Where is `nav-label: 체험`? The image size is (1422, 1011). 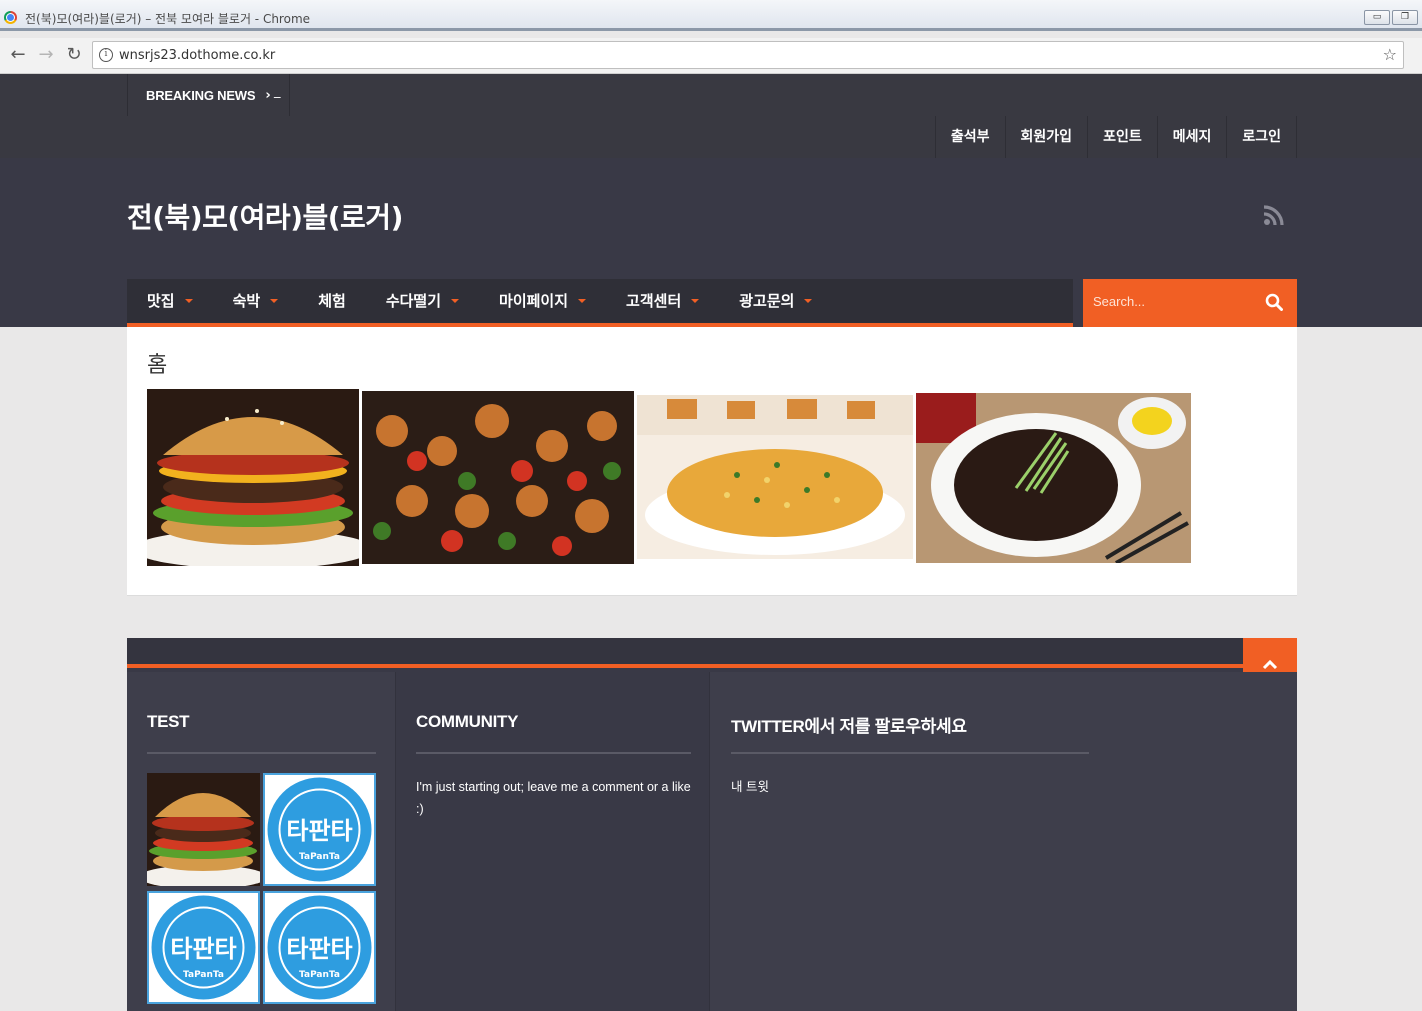
nav-label: 체험 is located at coordinates (332, 301).